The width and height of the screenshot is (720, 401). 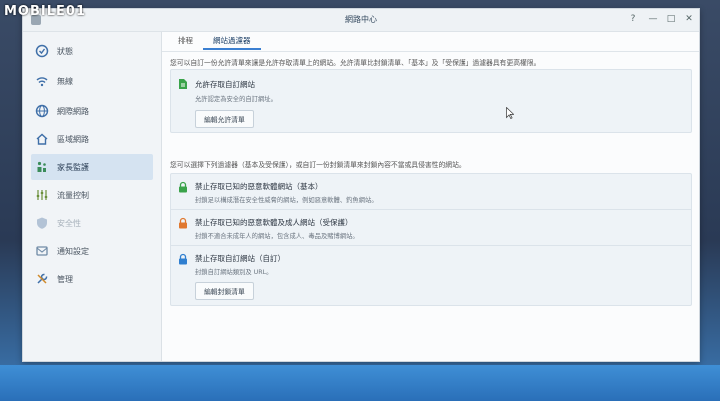 I want to click on allow-card: 允許存取自訂網站 允許認定為安全的自訂網址。 編輯允許清單, so click(x=431, y=101).